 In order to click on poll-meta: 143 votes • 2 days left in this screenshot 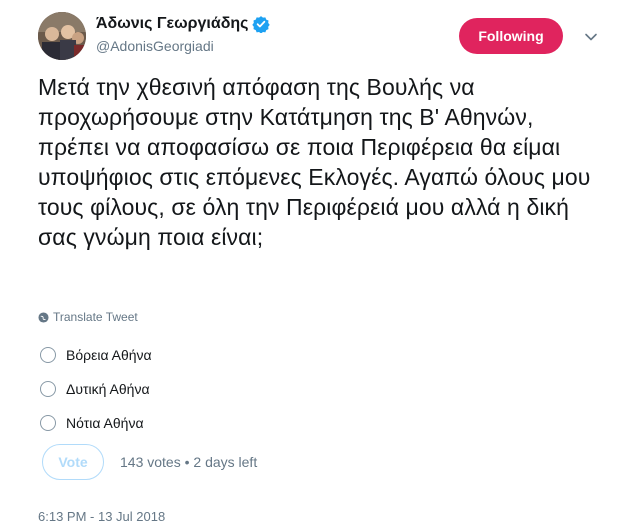, I will do `click(189, 462)`.